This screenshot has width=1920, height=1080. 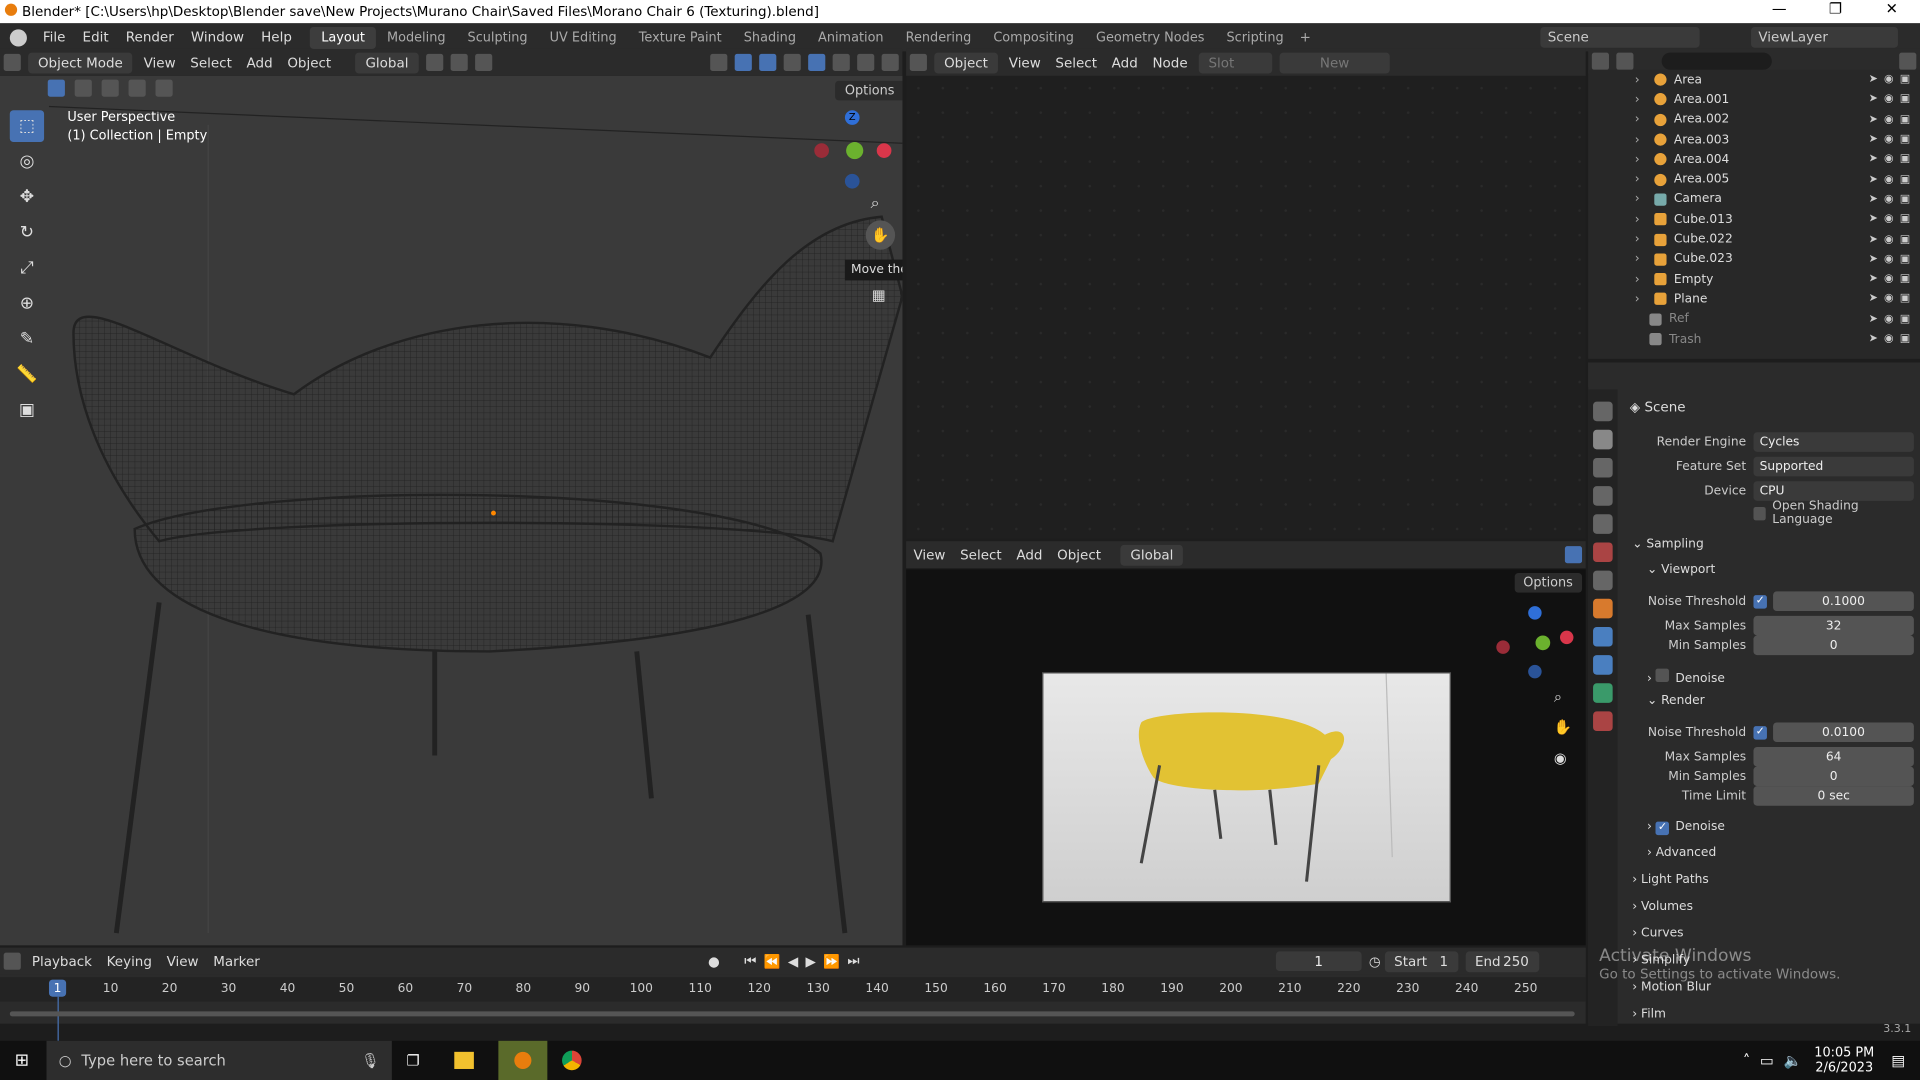 I want to click on play-reverse-icon: ◀, so click(x=793, y=961).